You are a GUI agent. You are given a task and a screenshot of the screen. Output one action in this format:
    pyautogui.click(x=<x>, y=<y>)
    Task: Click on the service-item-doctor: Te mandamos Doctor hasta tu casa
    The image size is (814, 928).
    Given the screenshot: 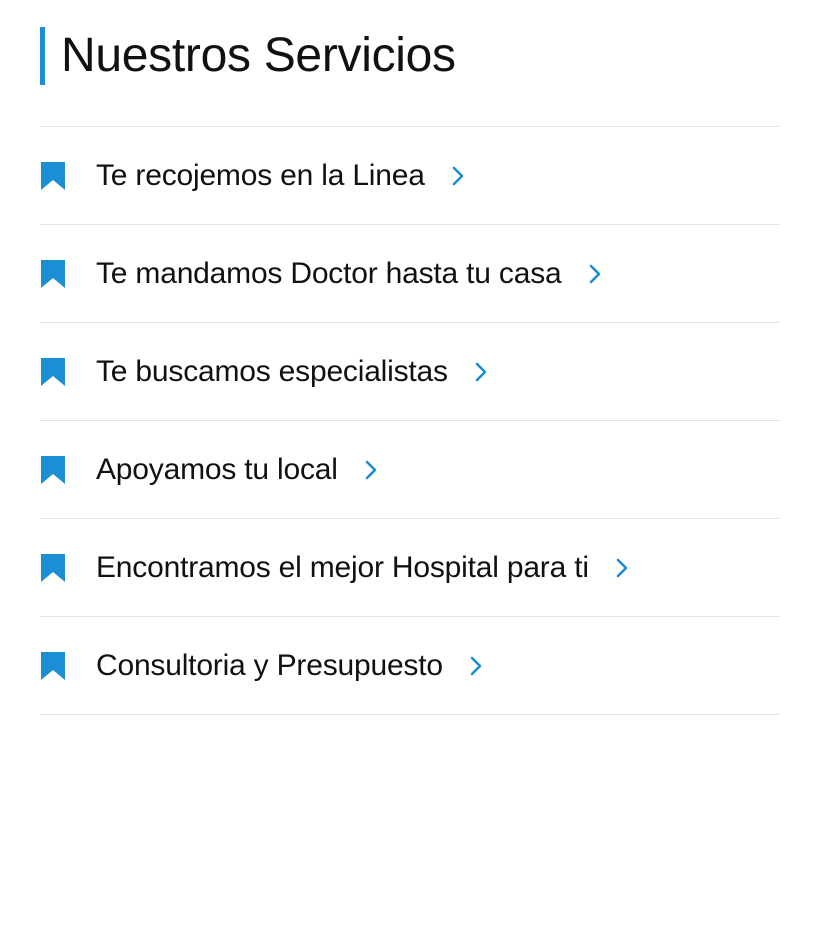 What is the action you would take?
    pyautogui.click(x=410, y=274)
    